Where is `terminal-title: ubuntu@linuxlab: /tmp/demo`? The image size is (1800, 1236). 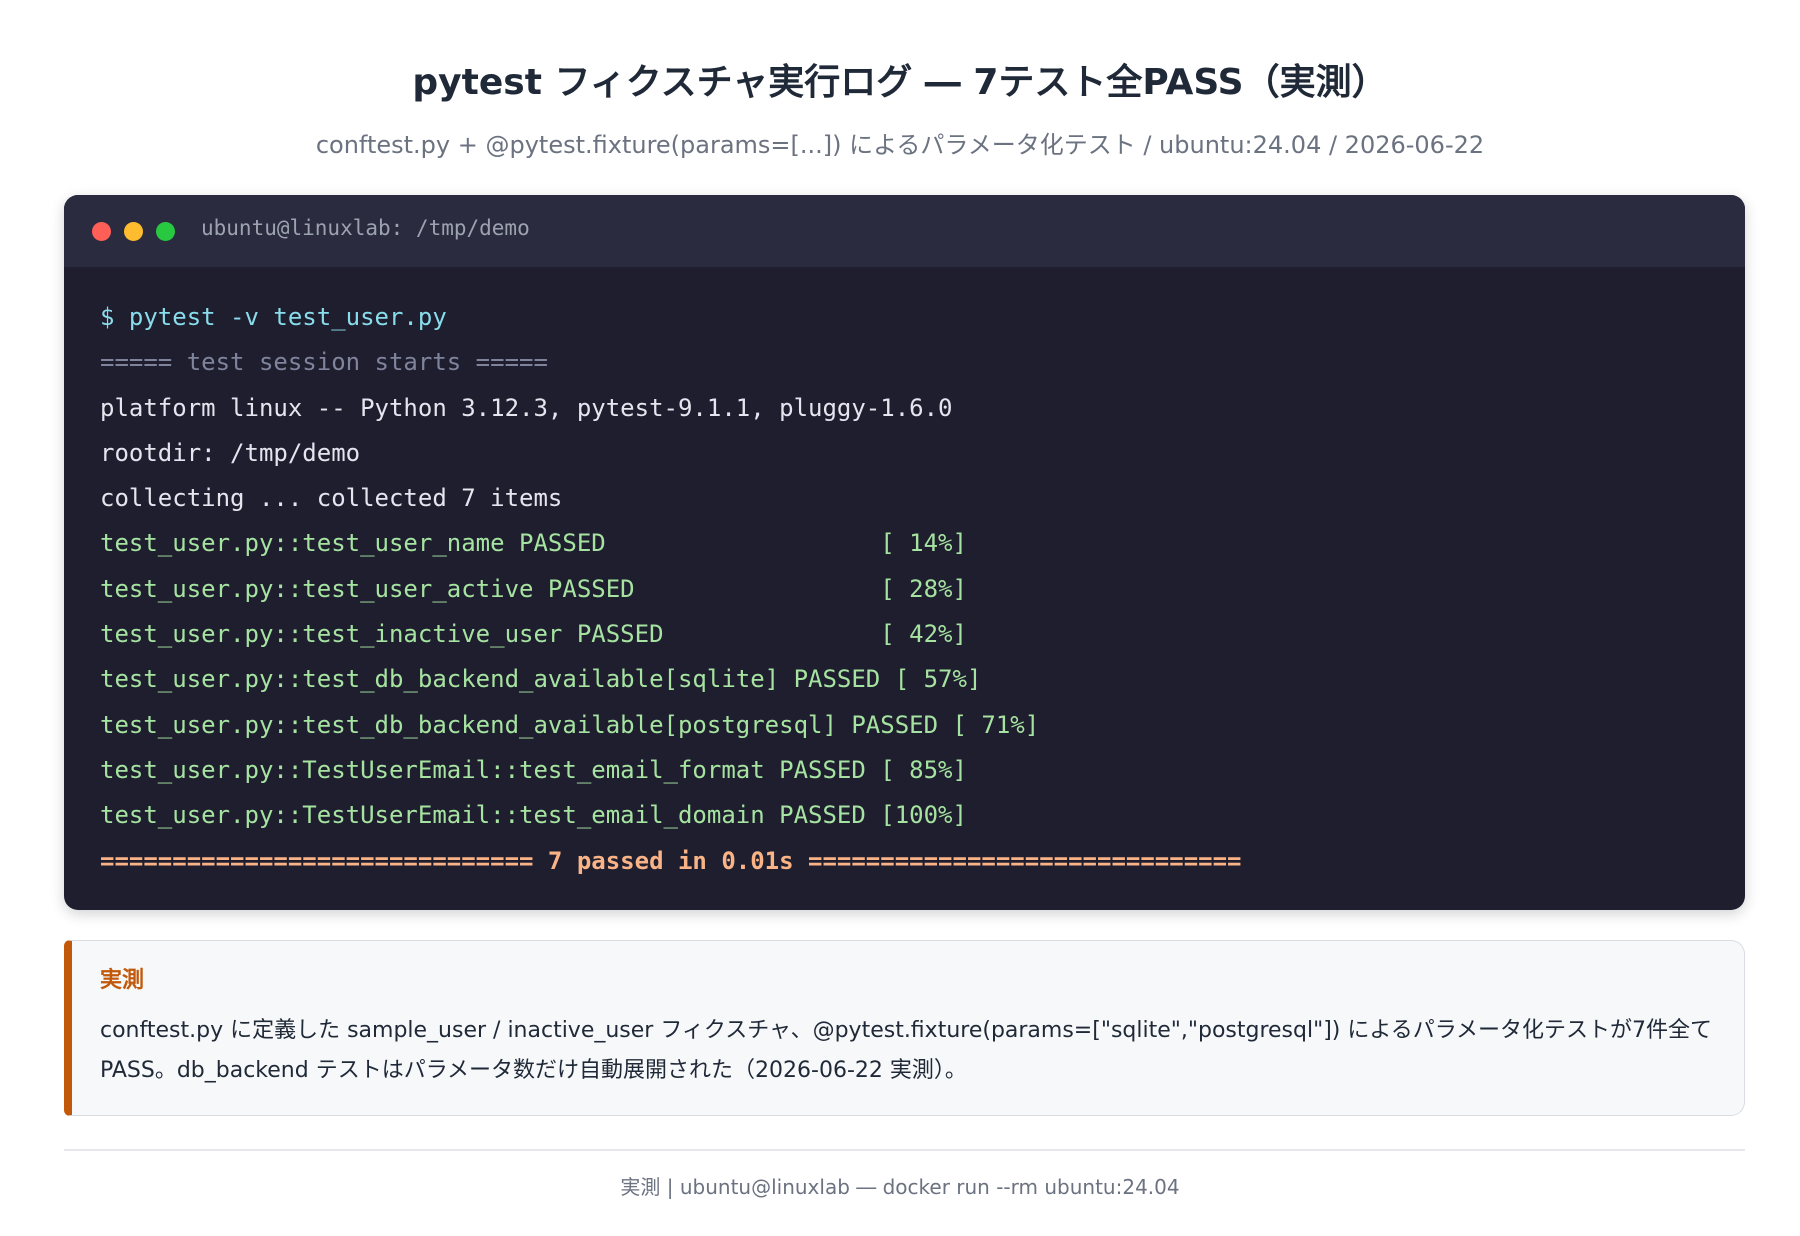
terminal-title: ubuntu@linuxlab: /tmp/demo is located at coordinates (365, 228).